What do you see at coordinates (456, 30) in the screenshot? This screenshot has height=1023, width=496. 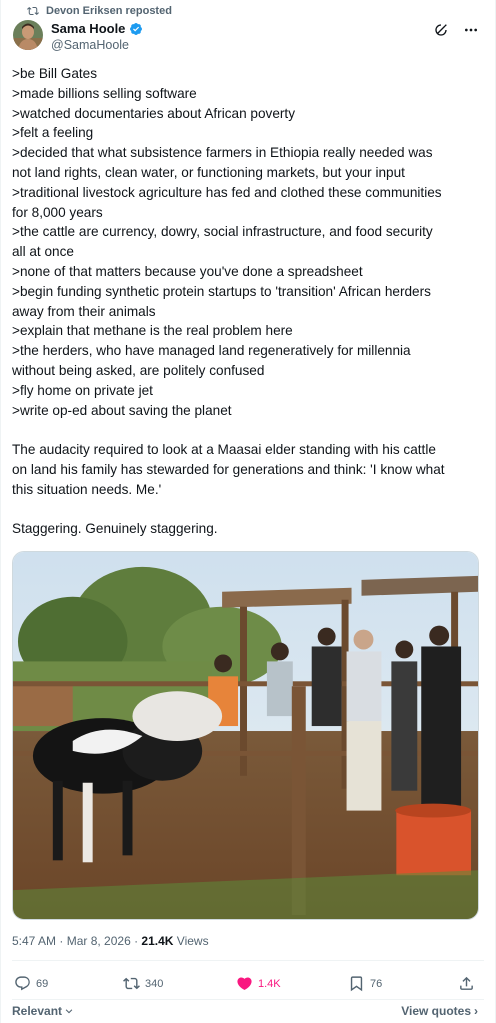 I see `top-actions` at bounding box center [456, 30].